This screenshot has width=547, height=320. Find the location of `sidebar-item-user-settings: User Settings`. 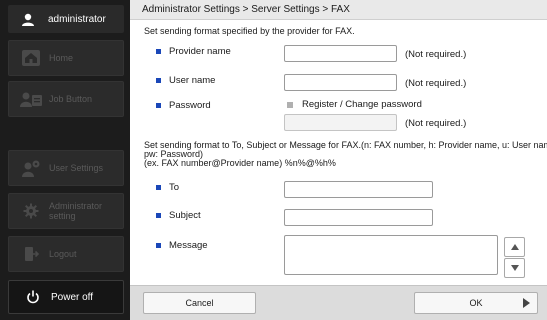

sidebar-item-user-settings: User Settings is located at coordinates (66, 168).